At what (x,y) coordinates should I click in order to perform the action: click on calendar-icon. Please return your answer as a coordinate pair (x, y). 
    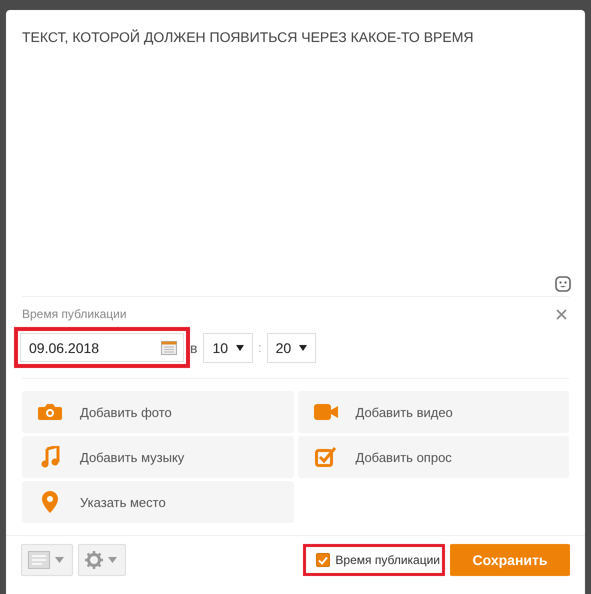
    Looking at the image, I should click on (169, 347).